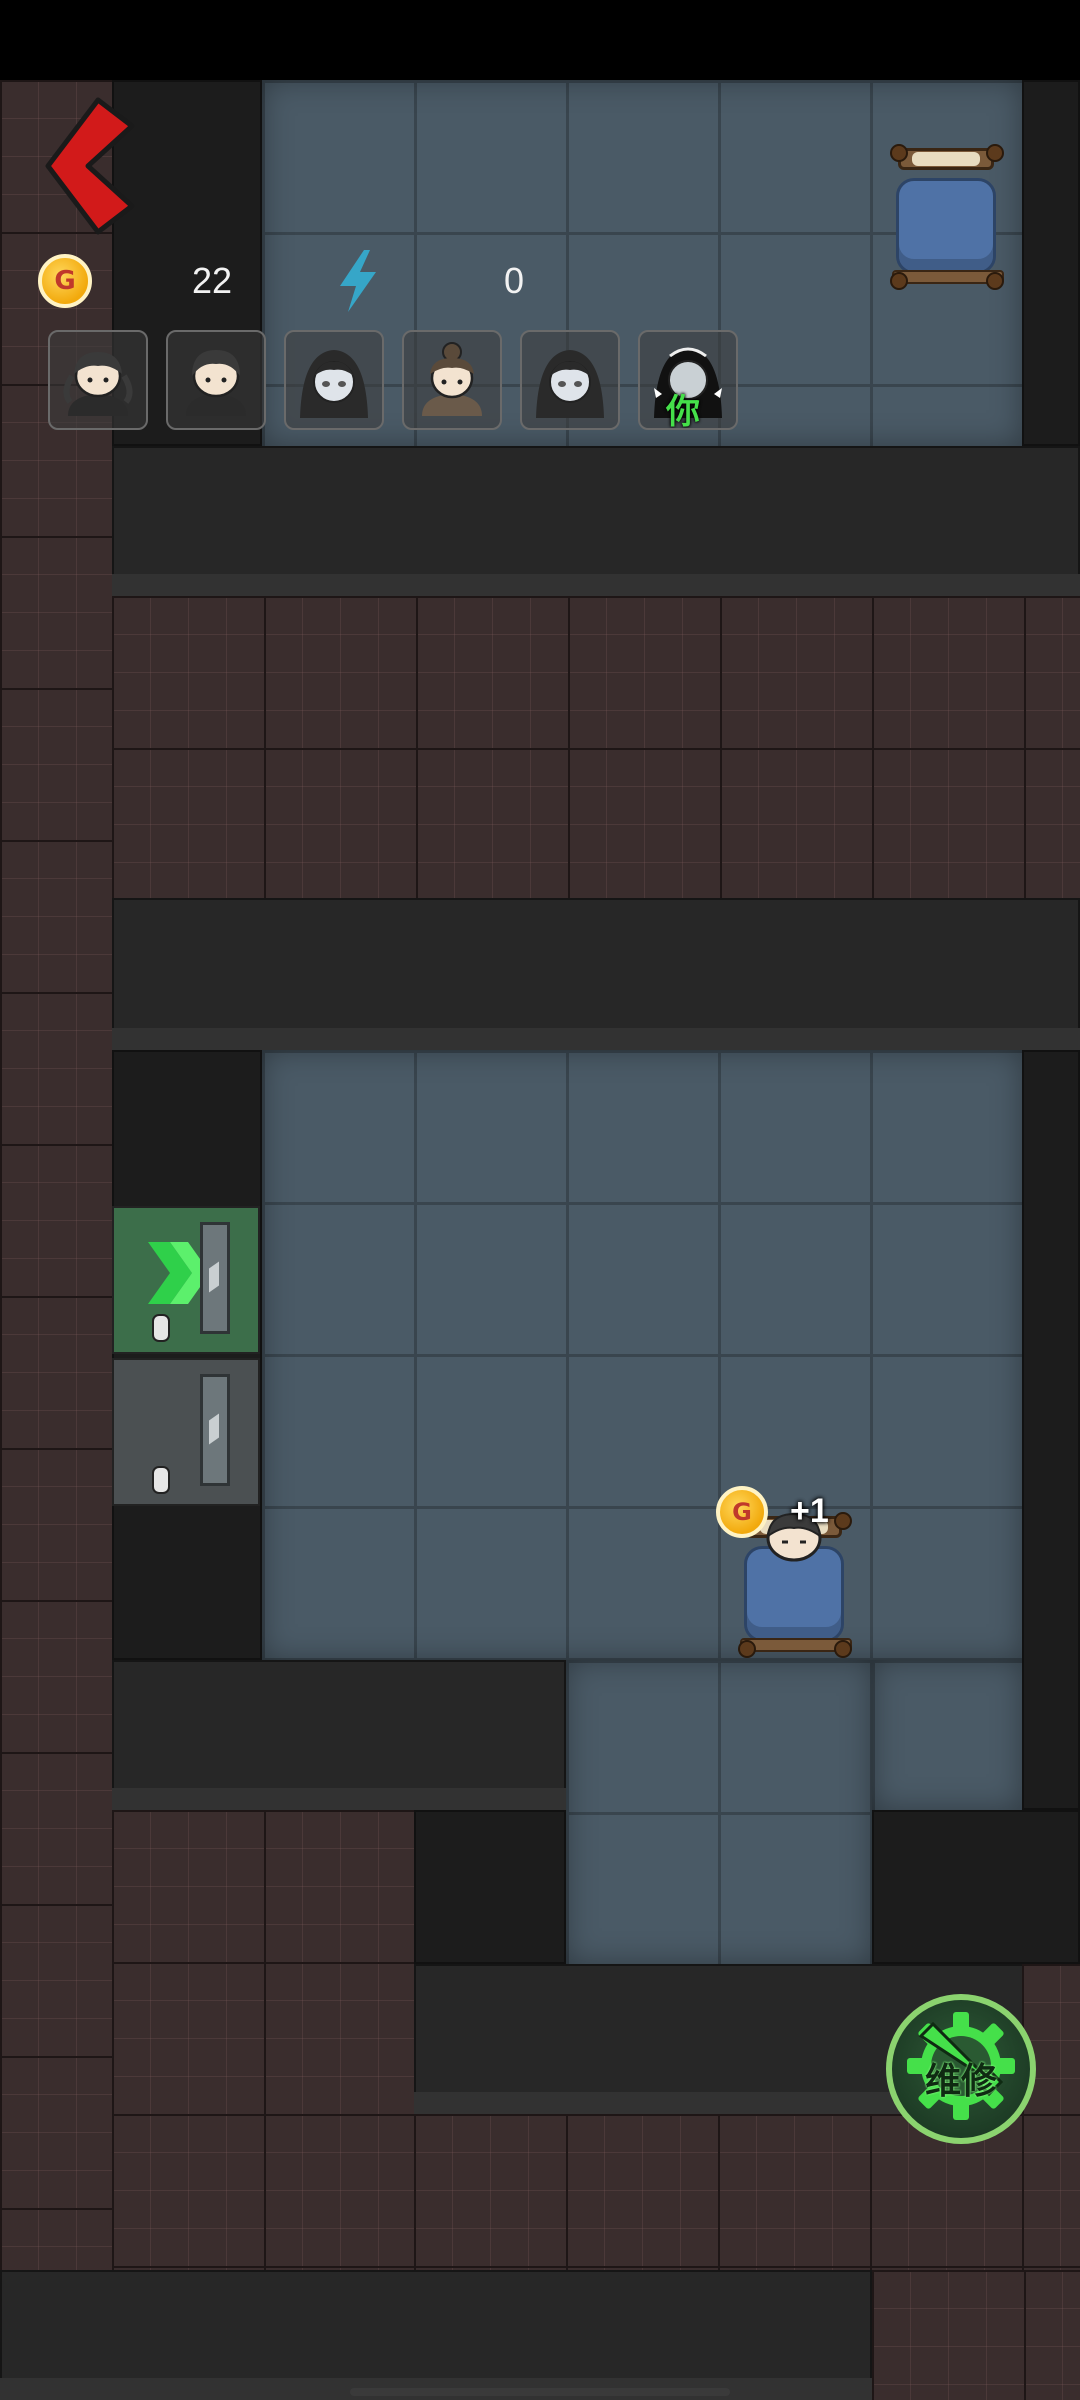  I want to click on corridor-wall-lower, so click(596, 974).